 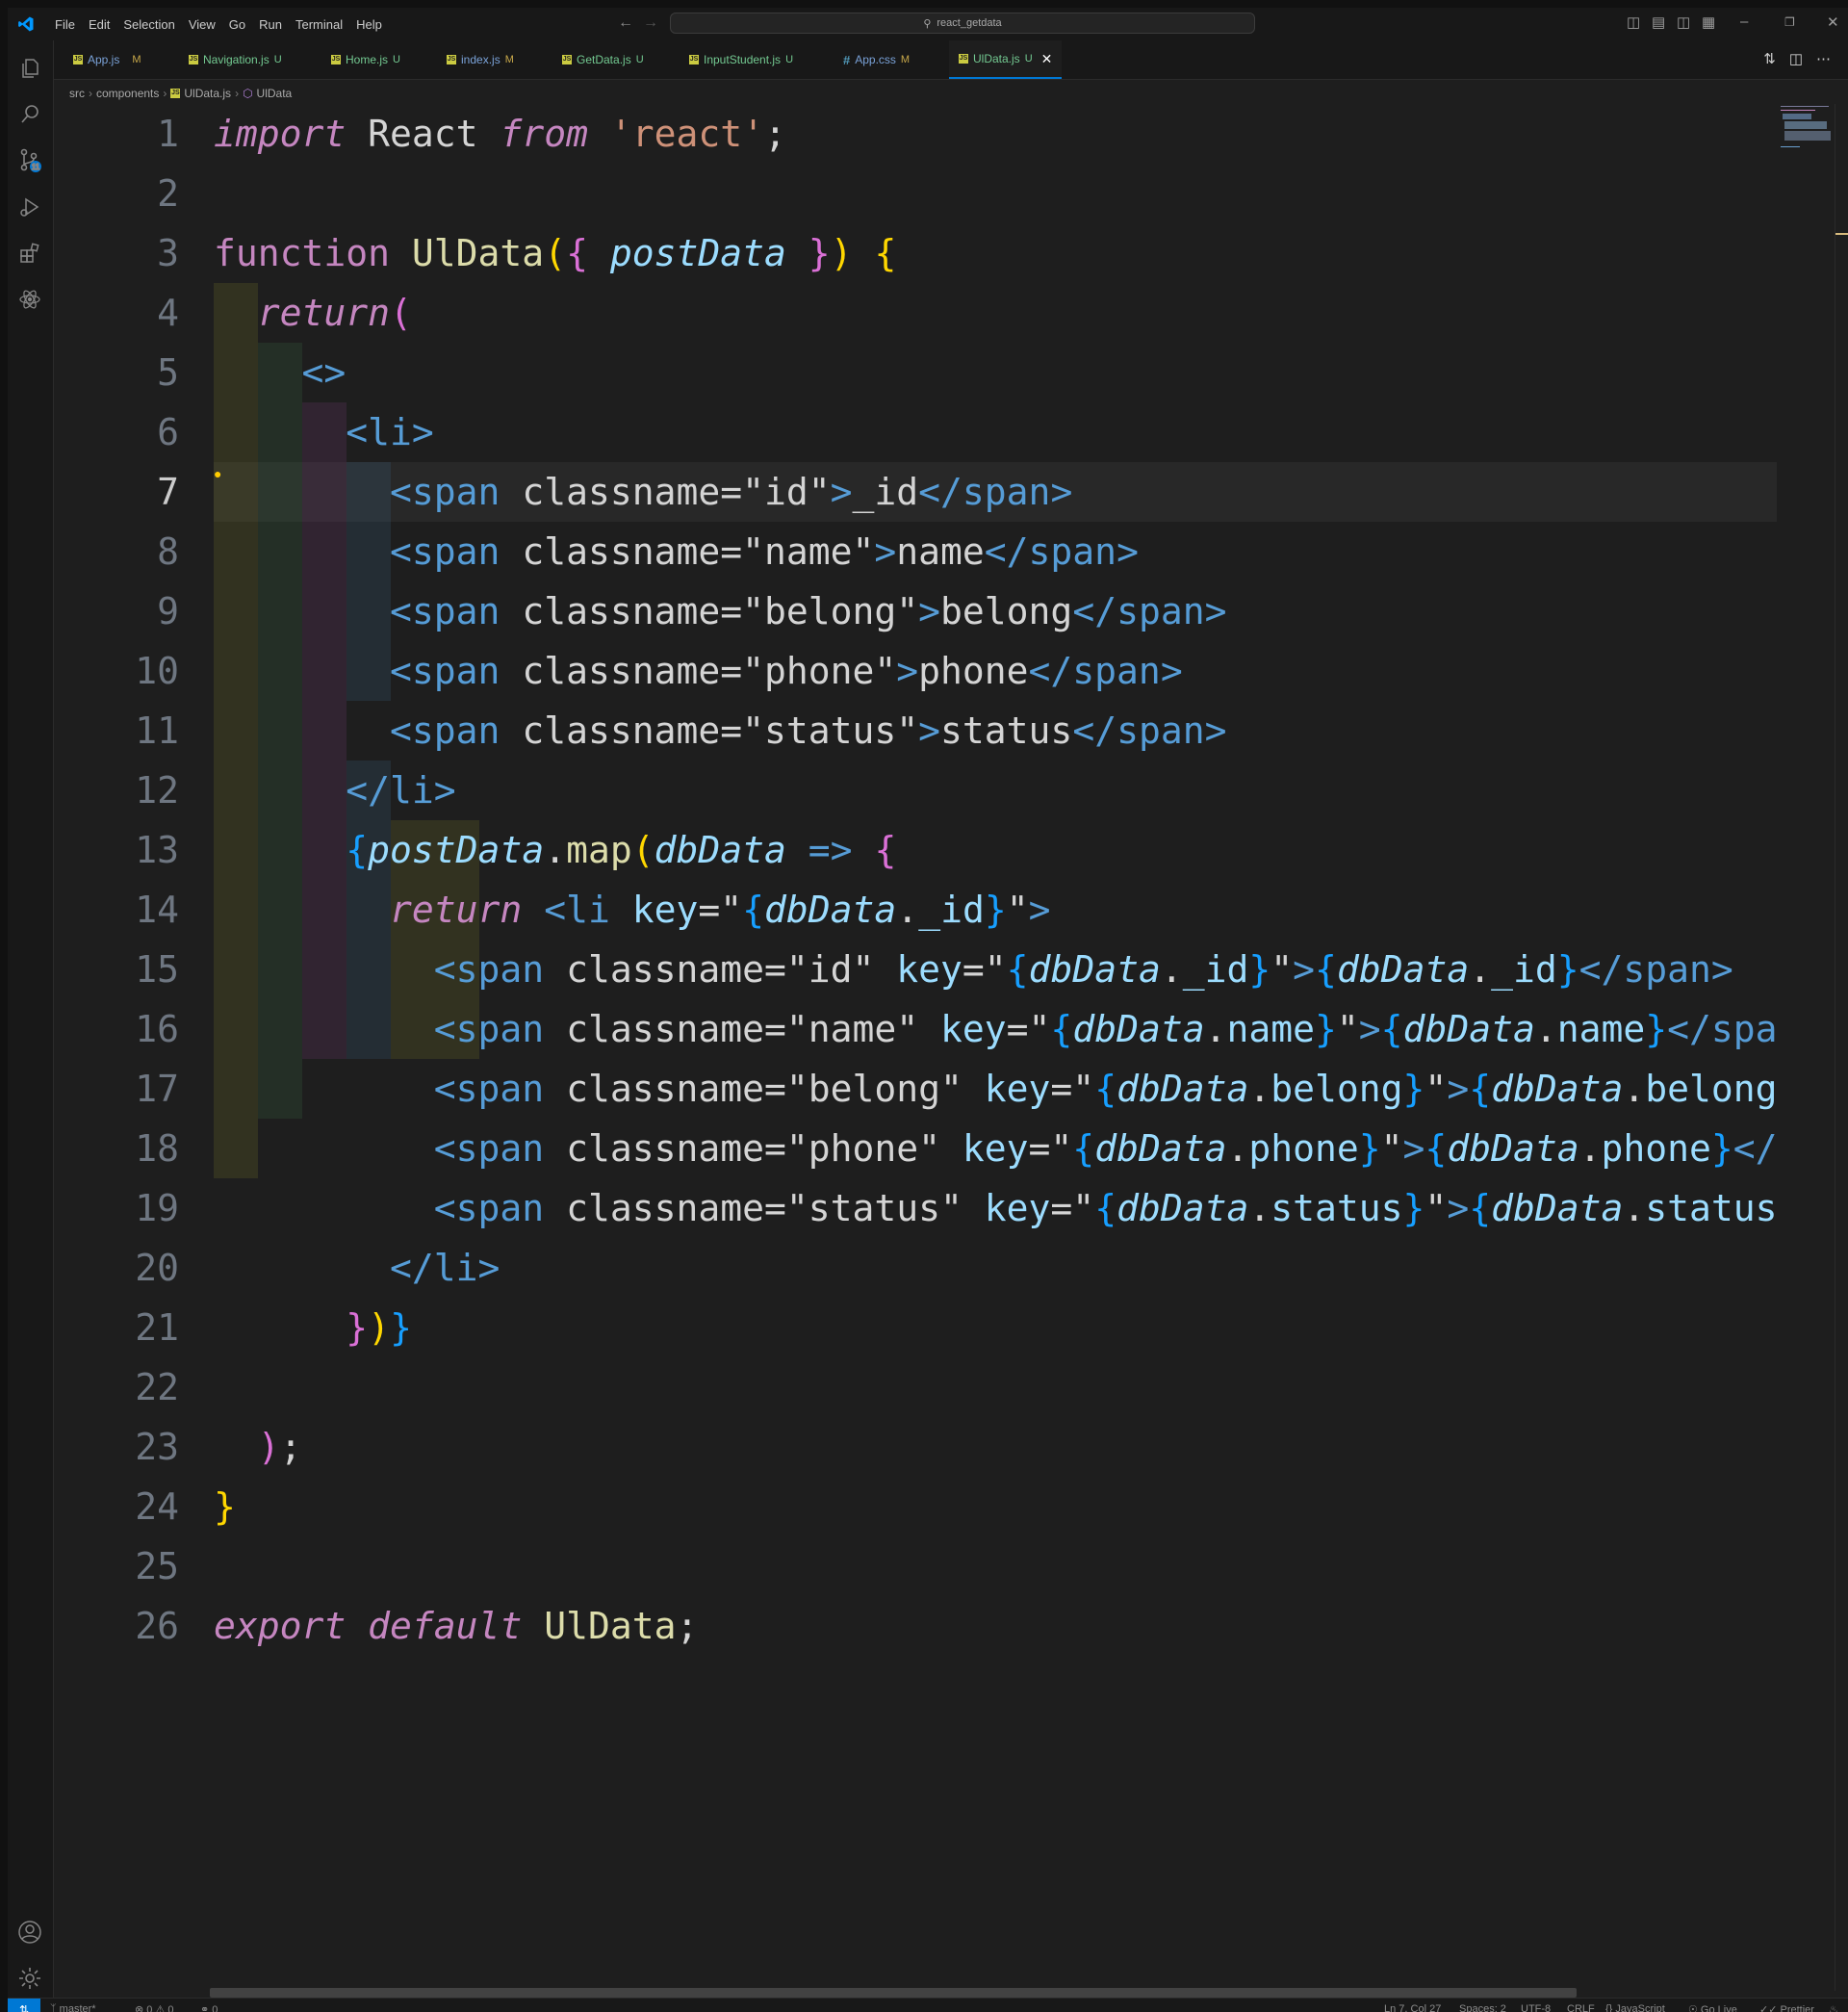 What do you see at coordinates (687, 134) in the screenshot?
I see `code-token: 'react'` at bounding box center [687, 134].